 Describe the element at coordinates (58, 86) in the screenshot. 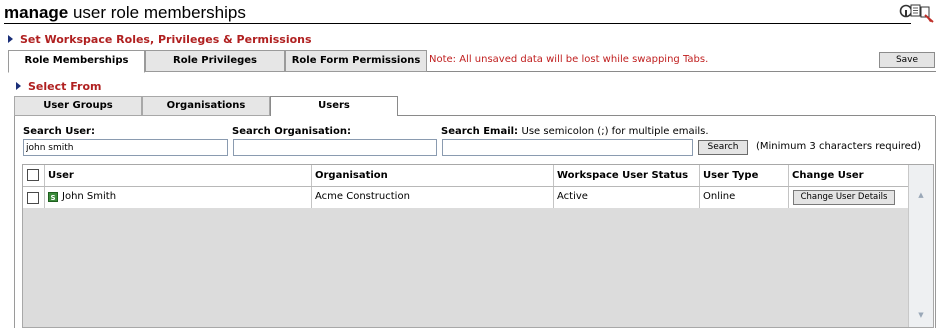

I see `section-heading-select-from: Select From` at that location.